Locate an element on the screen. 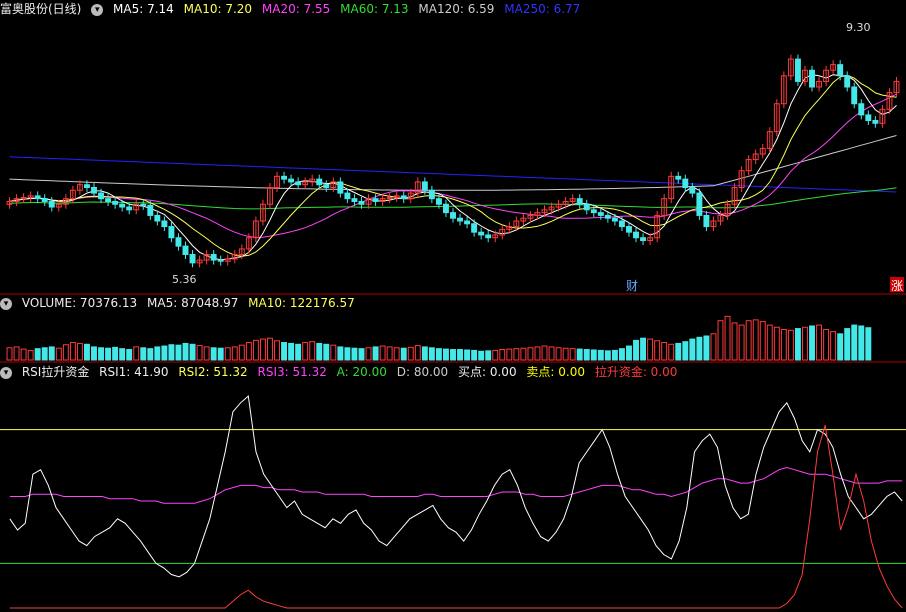 This screenshot has height=612, width=906. fund-label: 拉升资金: 0.00 is located at coordinates (636, 372).